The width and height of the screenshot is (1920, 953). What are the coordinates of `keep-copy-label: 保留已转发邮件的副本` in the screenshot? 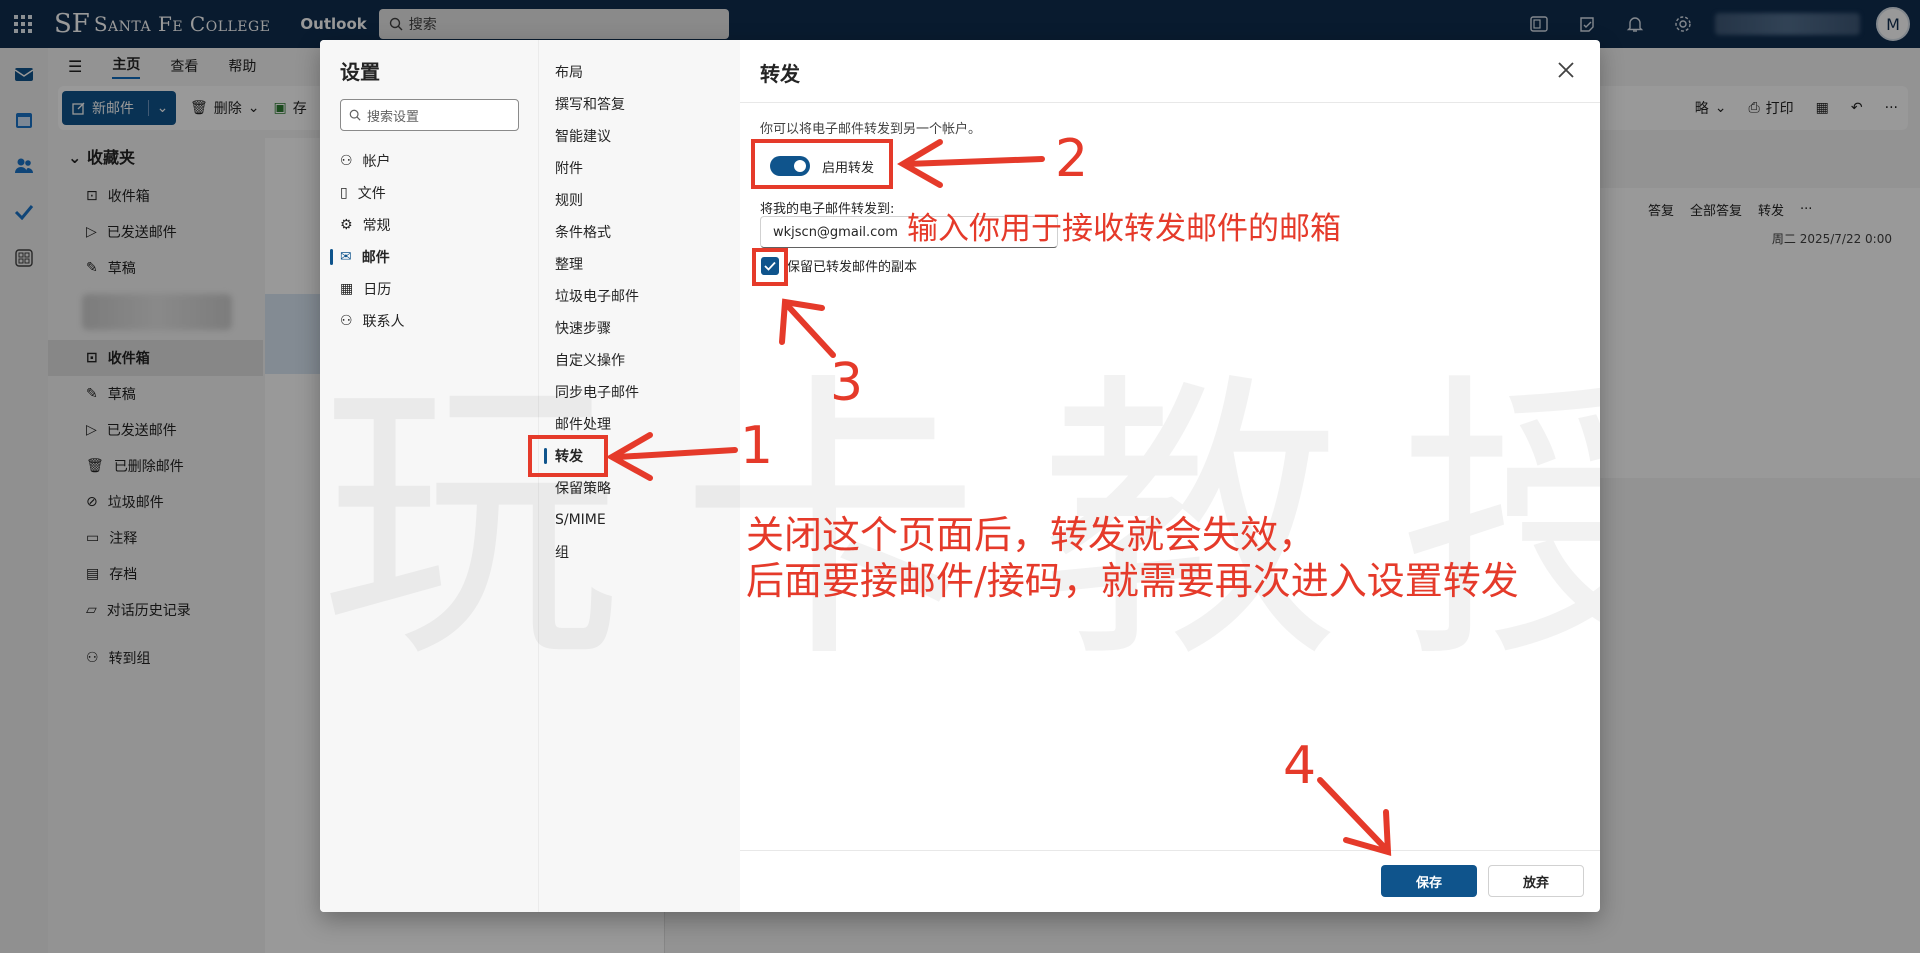 It's located at (852, 267).